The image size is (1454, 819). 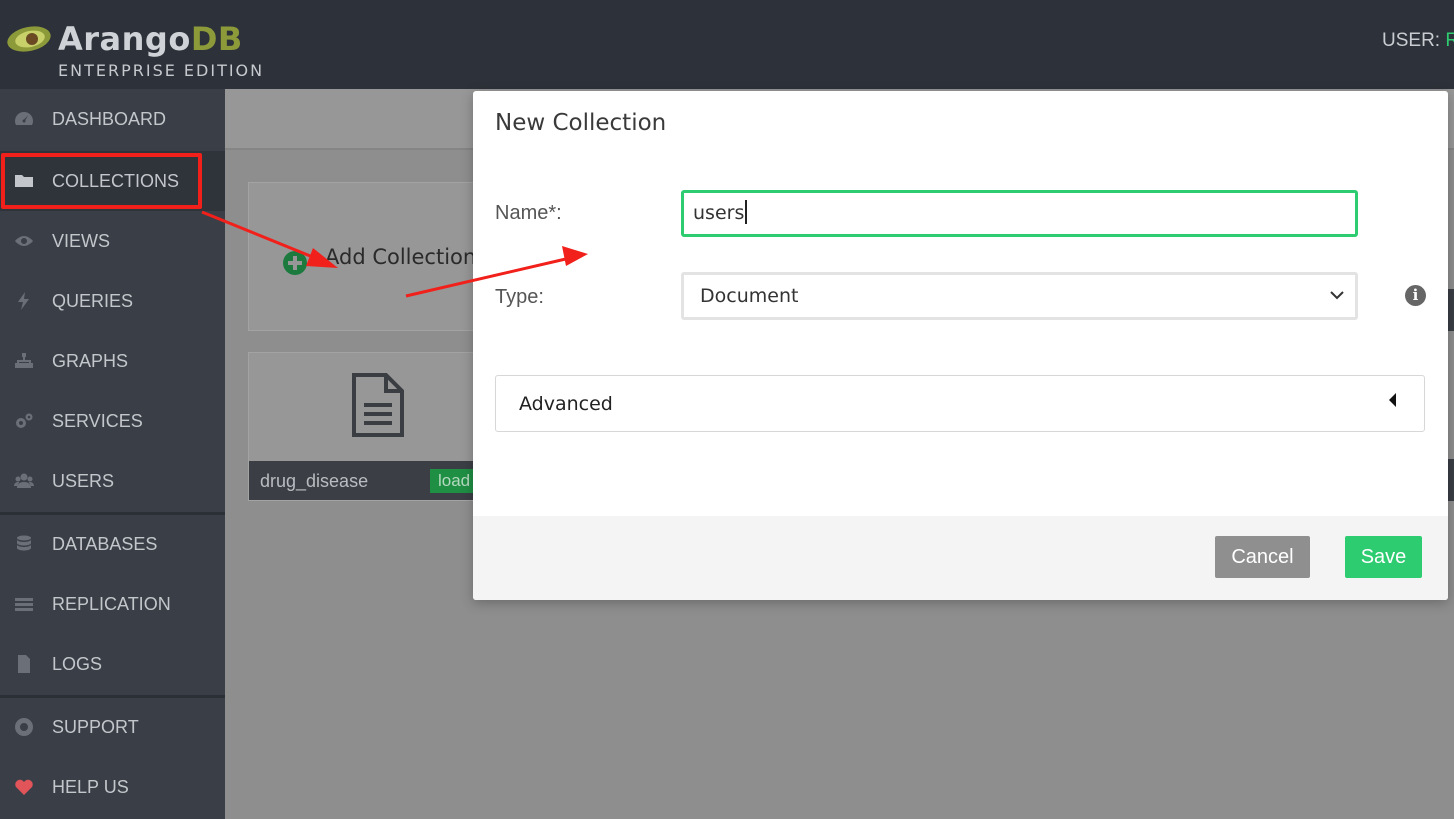 I want to click on file-text-icon, so click(x=26, y=664).